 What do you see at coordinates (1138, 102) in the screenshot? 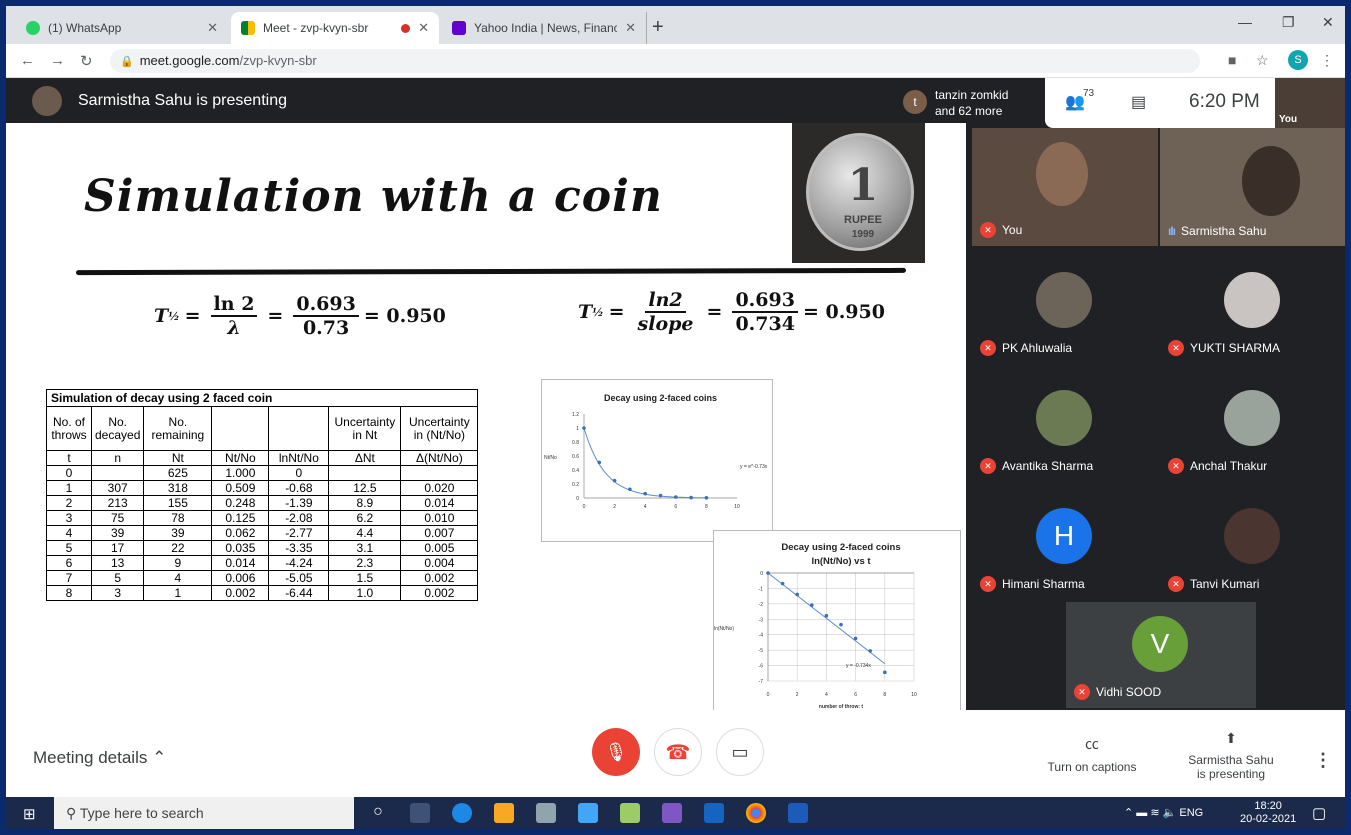
I see `chat-icon: ▤` at bounding box center [1138, 102].